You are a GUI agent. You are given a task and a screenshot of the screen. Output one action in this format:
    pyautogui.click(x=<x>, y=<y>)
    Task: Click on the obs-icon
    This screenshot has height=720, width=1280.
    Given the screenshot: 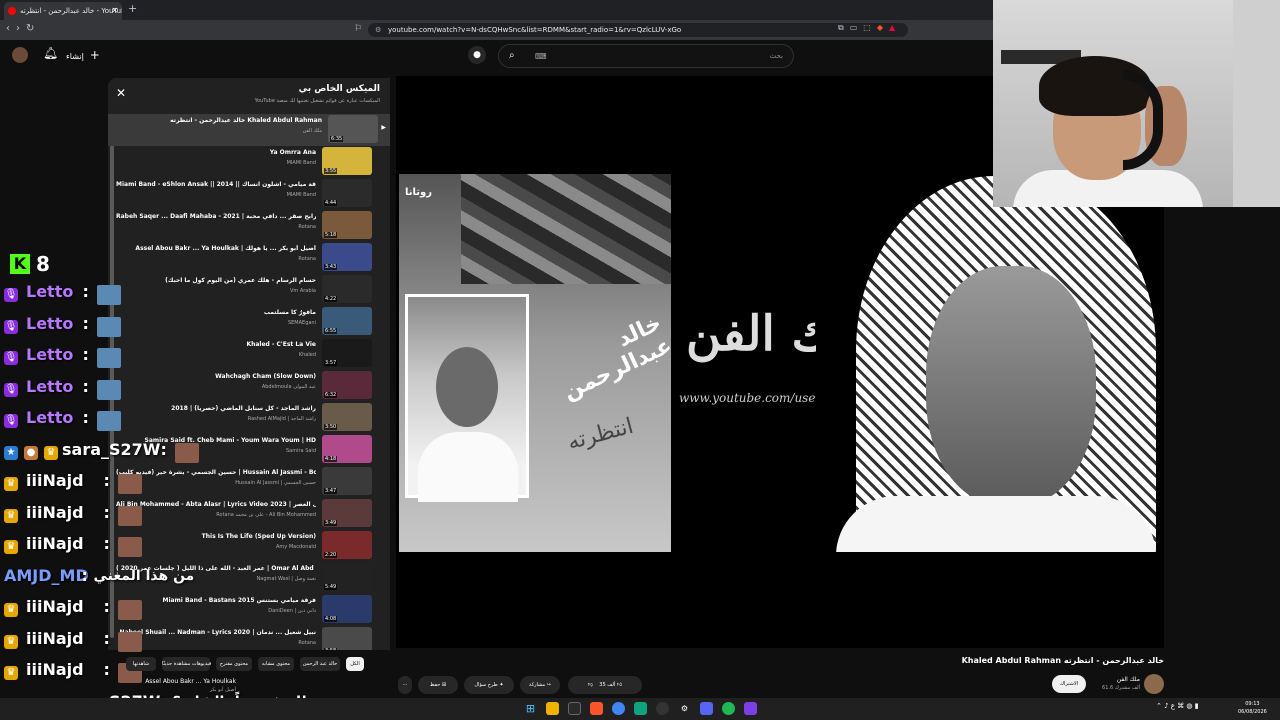 What is the action you would take?
    pyautogui.click(x=750, y=708)
    